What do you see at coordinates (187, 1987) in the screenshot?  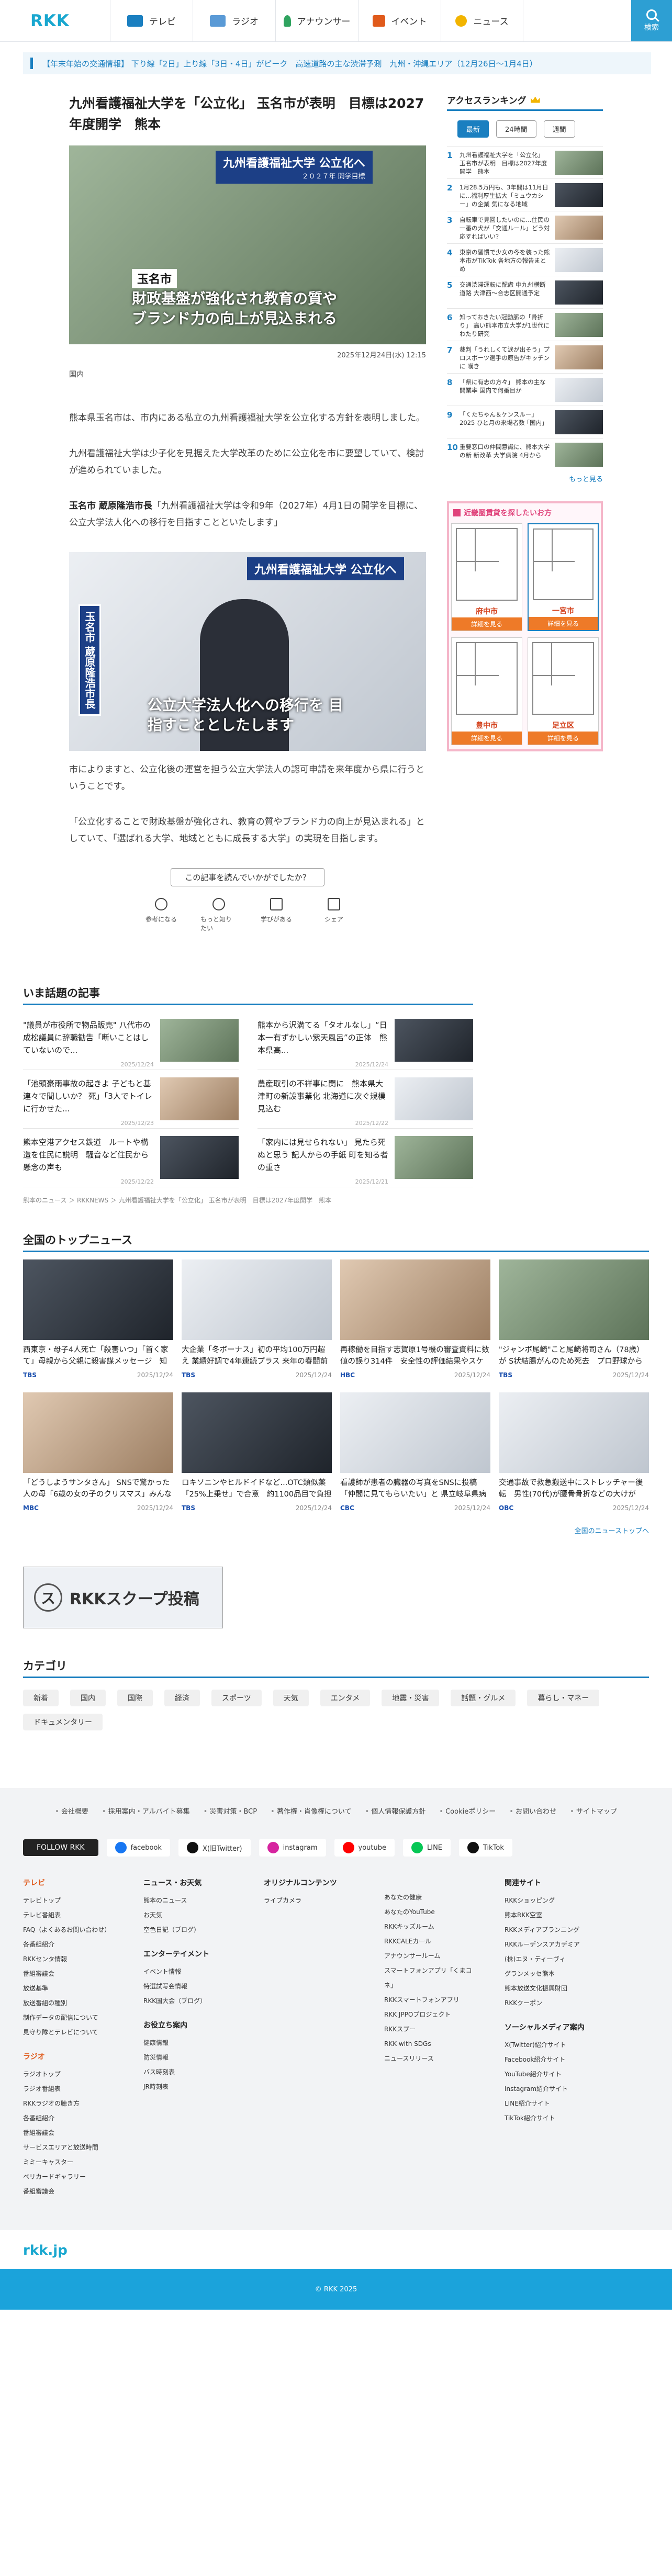 I see `footer-col-link: 特選試写会情報` at bounding box center [187, 1987].